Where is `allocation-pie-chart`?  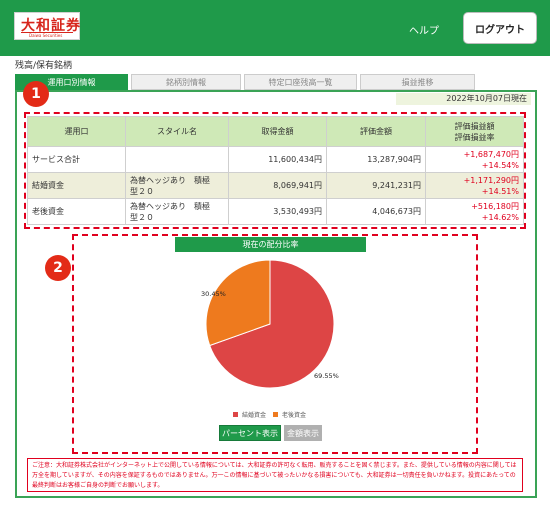 allocation-pie-chart is located at coordinates (270, 324).